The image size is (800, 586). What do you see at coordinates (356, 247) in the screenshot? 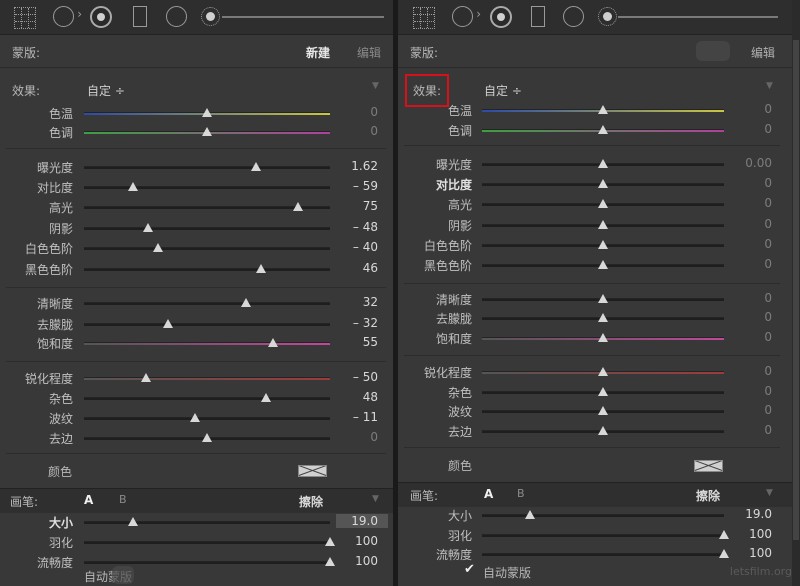
I see `slider-value: – 40` at bounding box center [356, 247].